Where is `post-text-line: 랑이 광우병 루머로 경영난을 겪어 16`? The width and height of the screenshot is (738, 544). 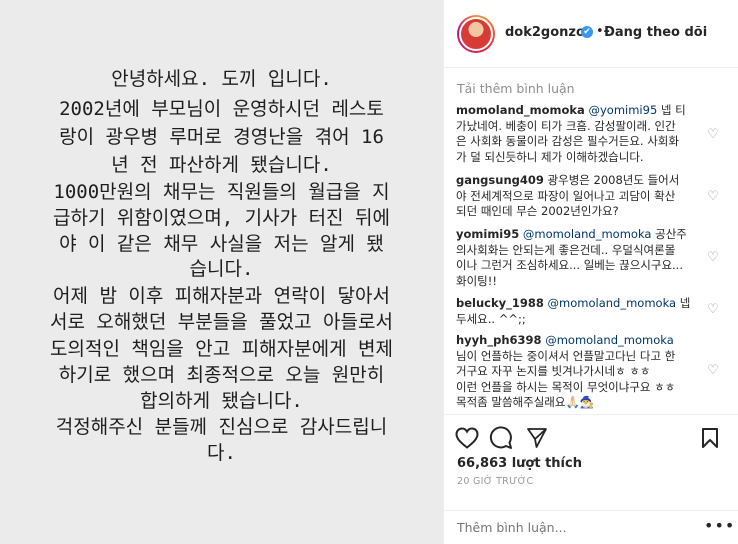 post-text-line: 랑이 광우병 루머로 경영난을 겪어 16 is located at coordinates (221, 137).